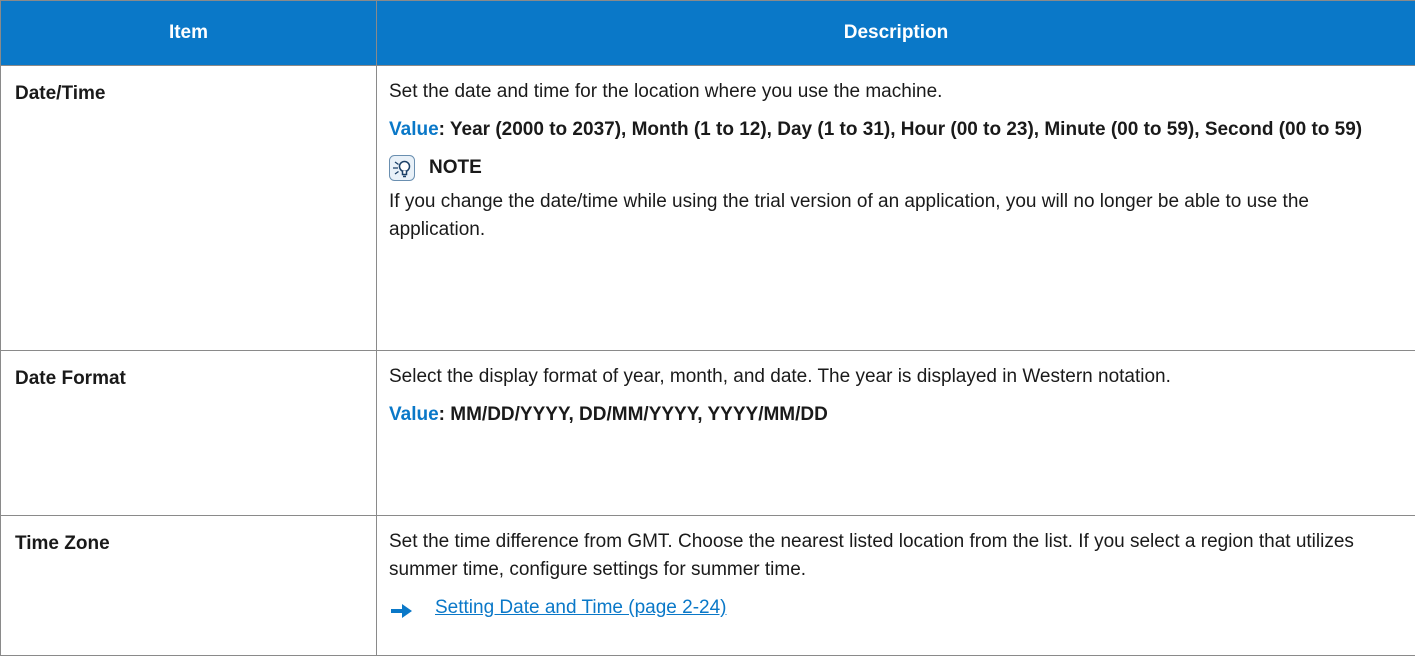 This screenshot has height=656, width=1415. I want to click on note-title: NOTE, so click(455, 168).